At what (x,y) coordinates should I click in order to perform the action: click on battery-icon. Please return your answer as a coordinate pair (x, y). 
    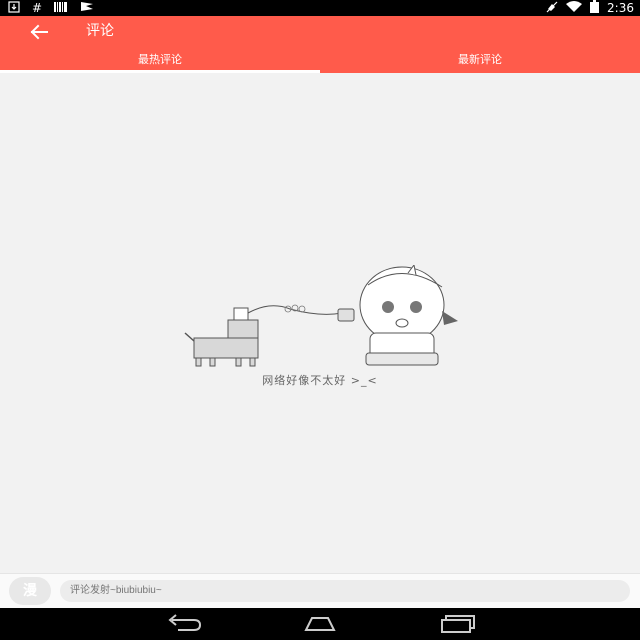
    Looking at the image, I should click on (595, 8).